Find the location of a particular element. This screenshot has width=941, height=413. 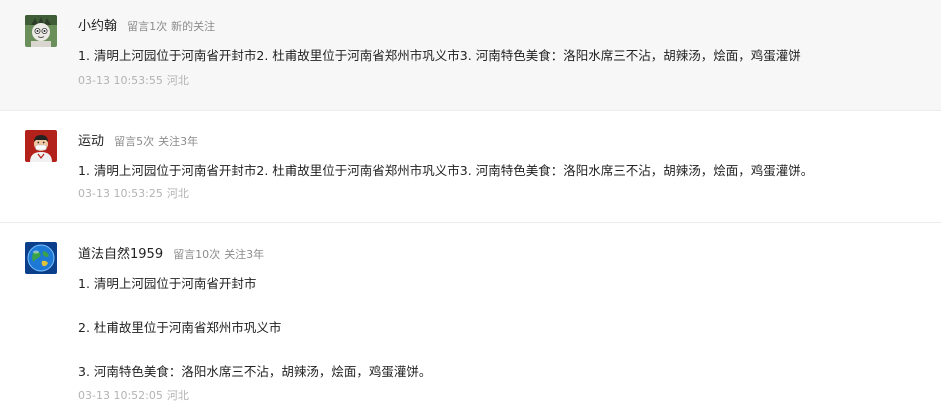

user-meta: 留言1次 新的关注 is located at coordinates (171, 26).